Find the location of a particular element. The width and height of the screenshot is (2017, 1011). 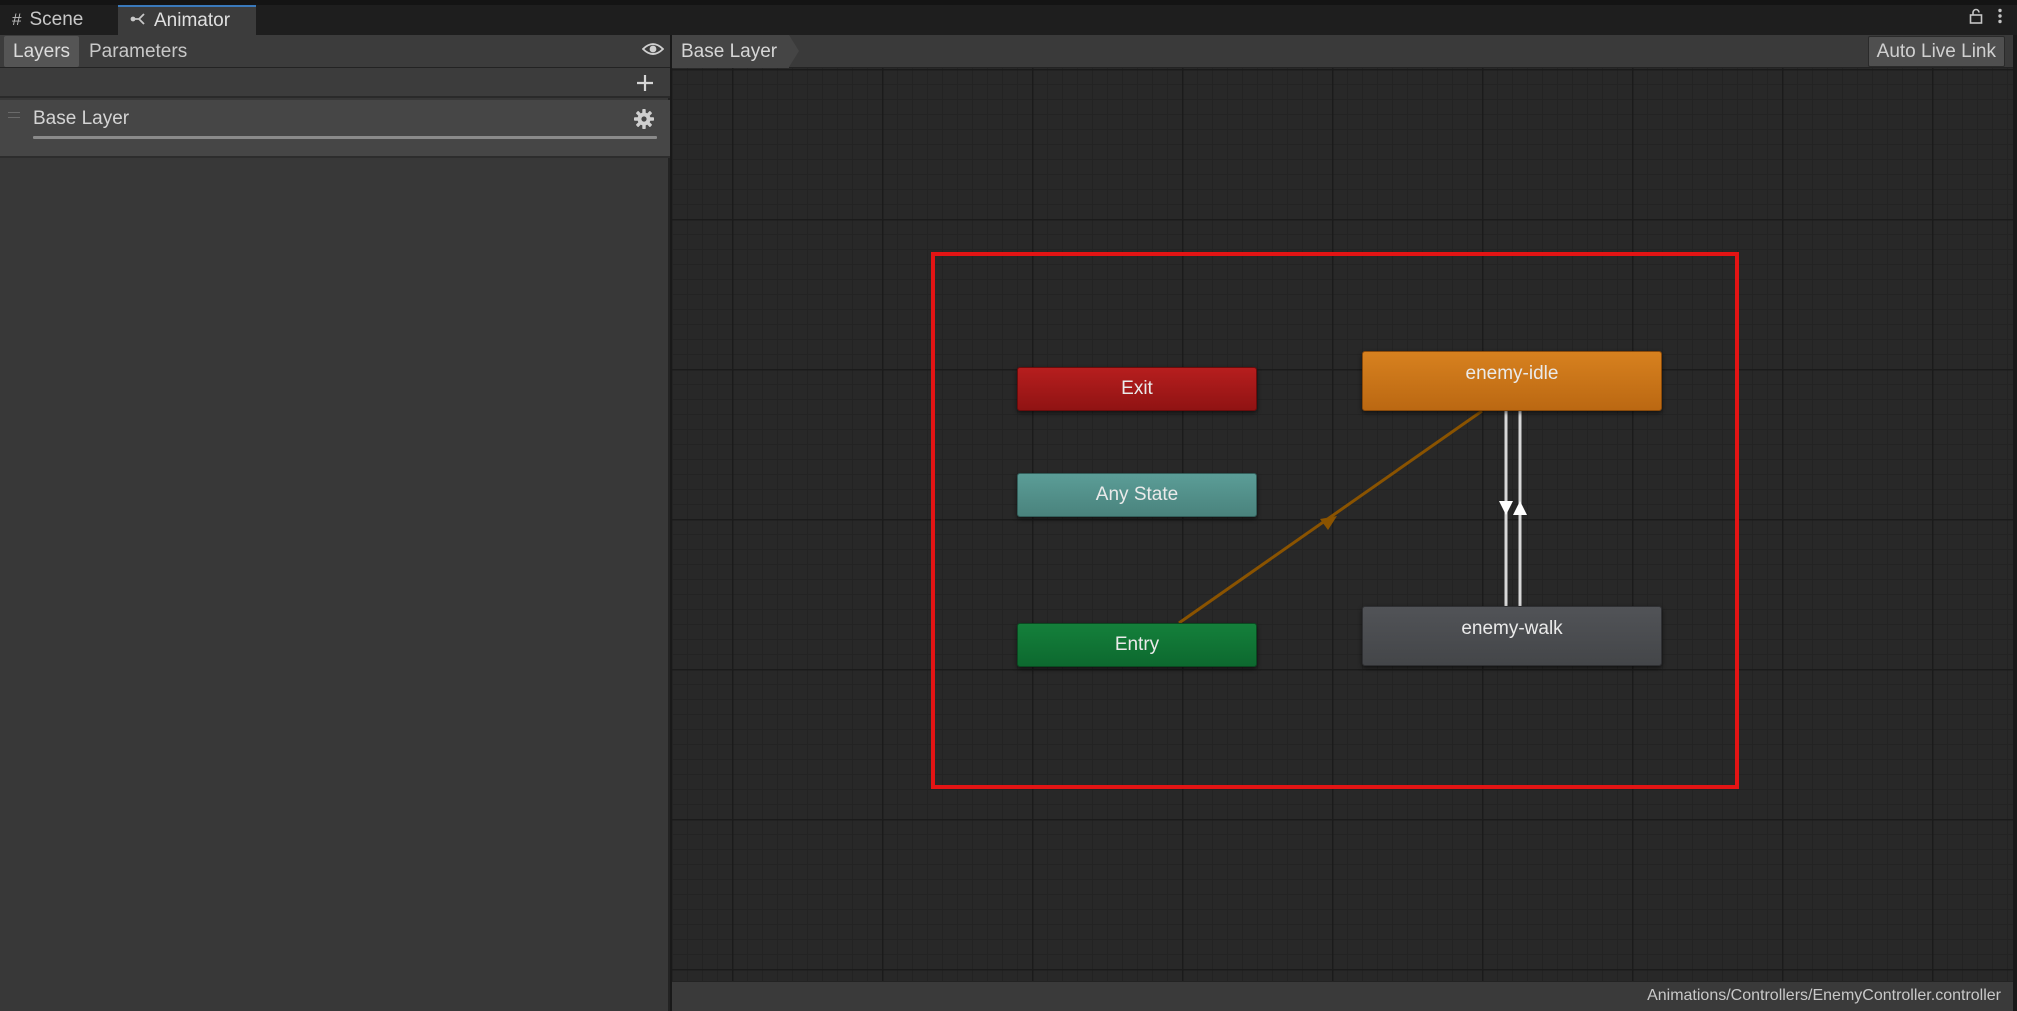

state-enemy-idle: enemy-idle is located at coordinates (1512, 381).